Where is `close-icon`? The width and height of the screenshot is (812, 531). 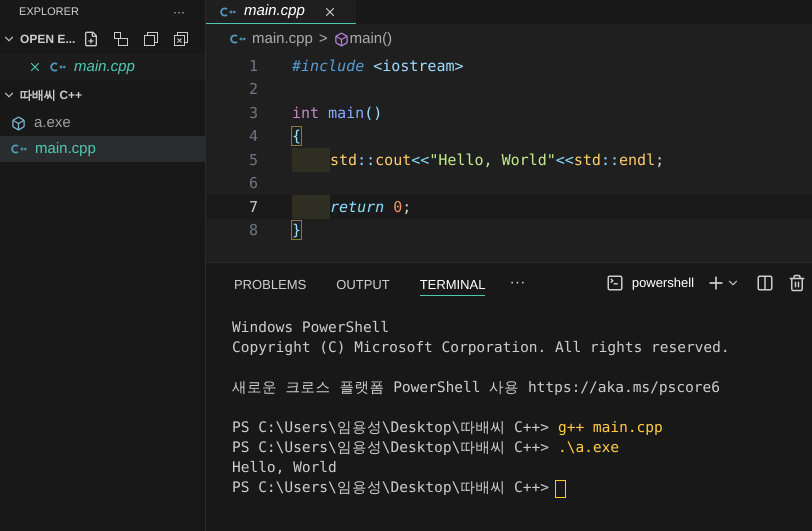
close-icon is located at coordinates (35, 67).